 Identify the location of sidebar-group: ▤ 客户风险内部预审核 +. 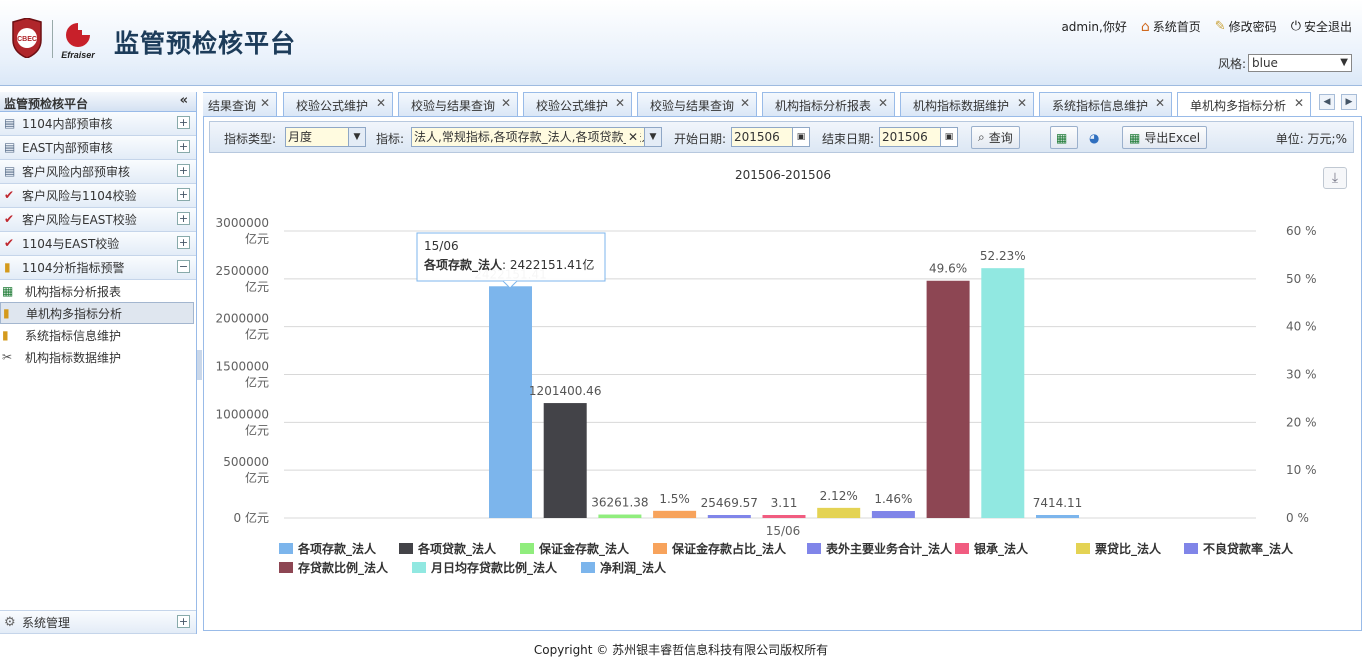
(98, 172).